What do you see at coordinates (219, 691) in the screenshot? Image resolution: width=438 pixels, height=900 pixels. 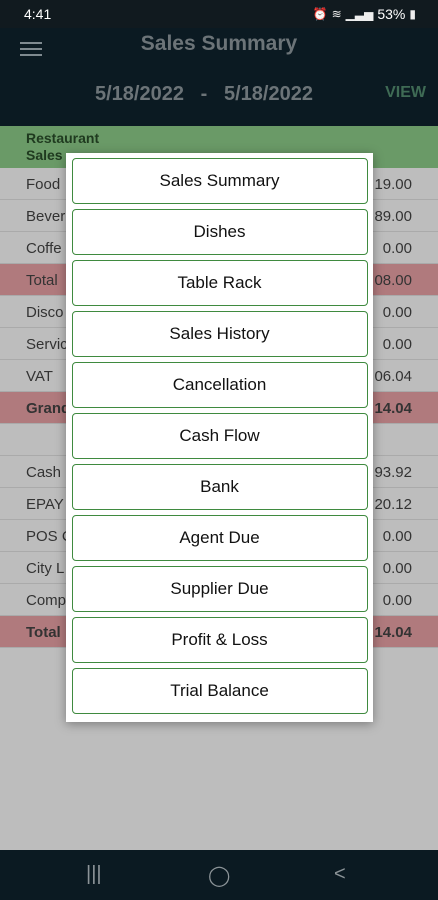 I see `menu-item-trial-balance: Trial Balance` at bounding box center [219, 691].